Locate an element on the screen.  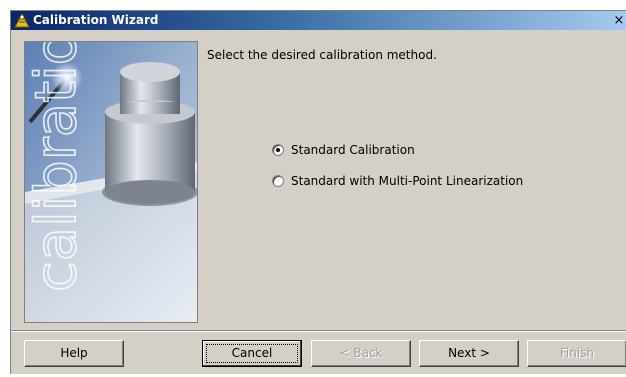
back-button: < Back is located at coordinates (361, 353).